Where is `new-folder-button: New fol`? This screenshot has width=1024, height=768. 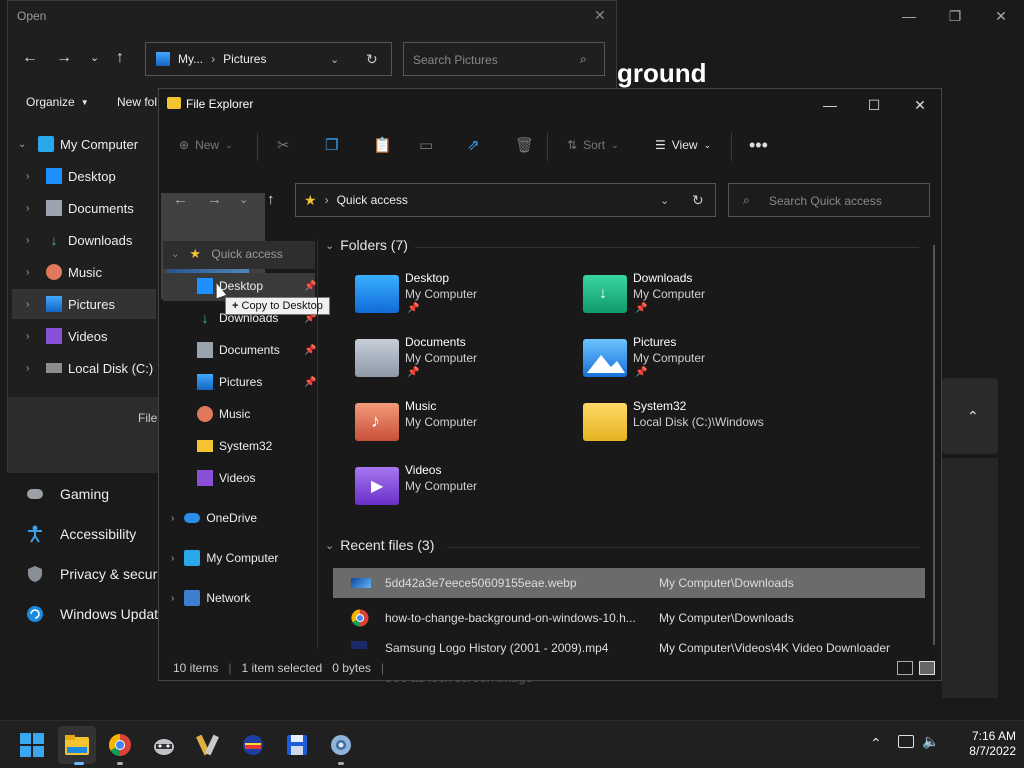
new-folder-button: New fol is located at coordinates (137, 102).